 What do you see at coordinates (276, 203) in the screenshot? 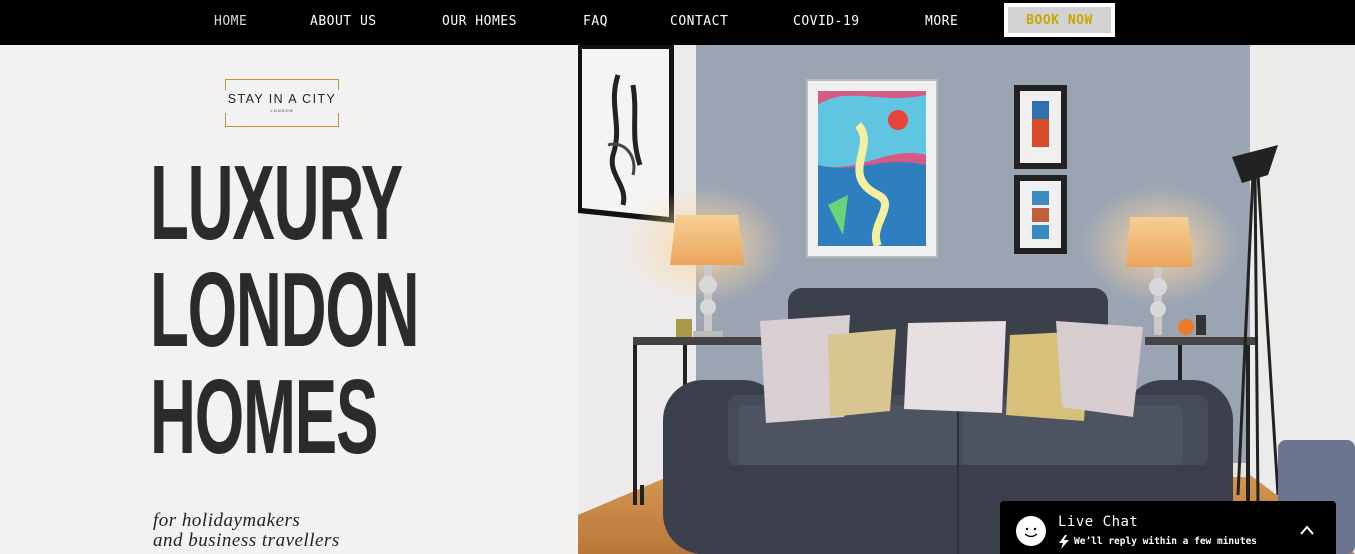
I see `headline-line-1: LUXURY` at bounding box center [276, 203].